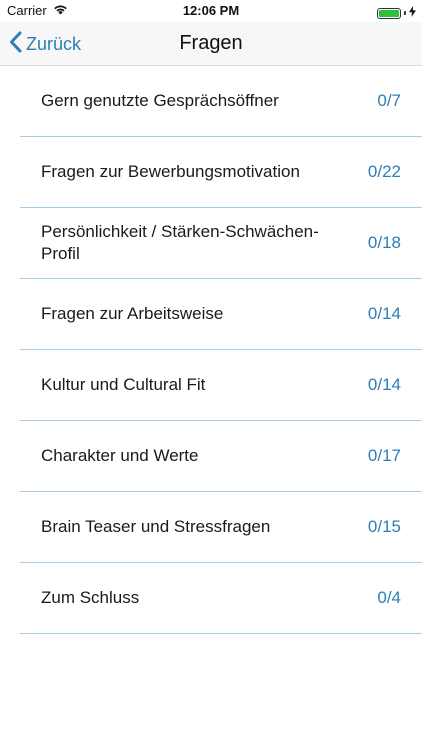 The height and width of the screenshot is (750, 422). Describe the element at coordinates (389, 597) in the screenshot. I see `progress-count: 0/4` at that location.